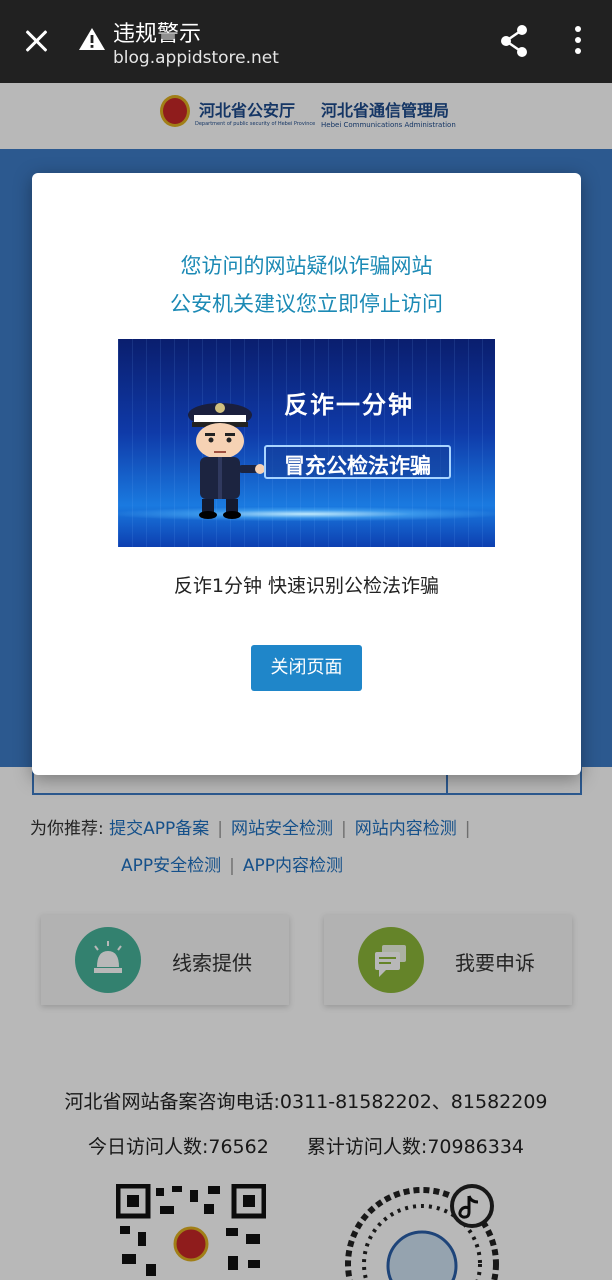  What do you see at coordinates (578, 41) in the screenshot?
I see `more-vert-icon` at bounding box center [578, 41].